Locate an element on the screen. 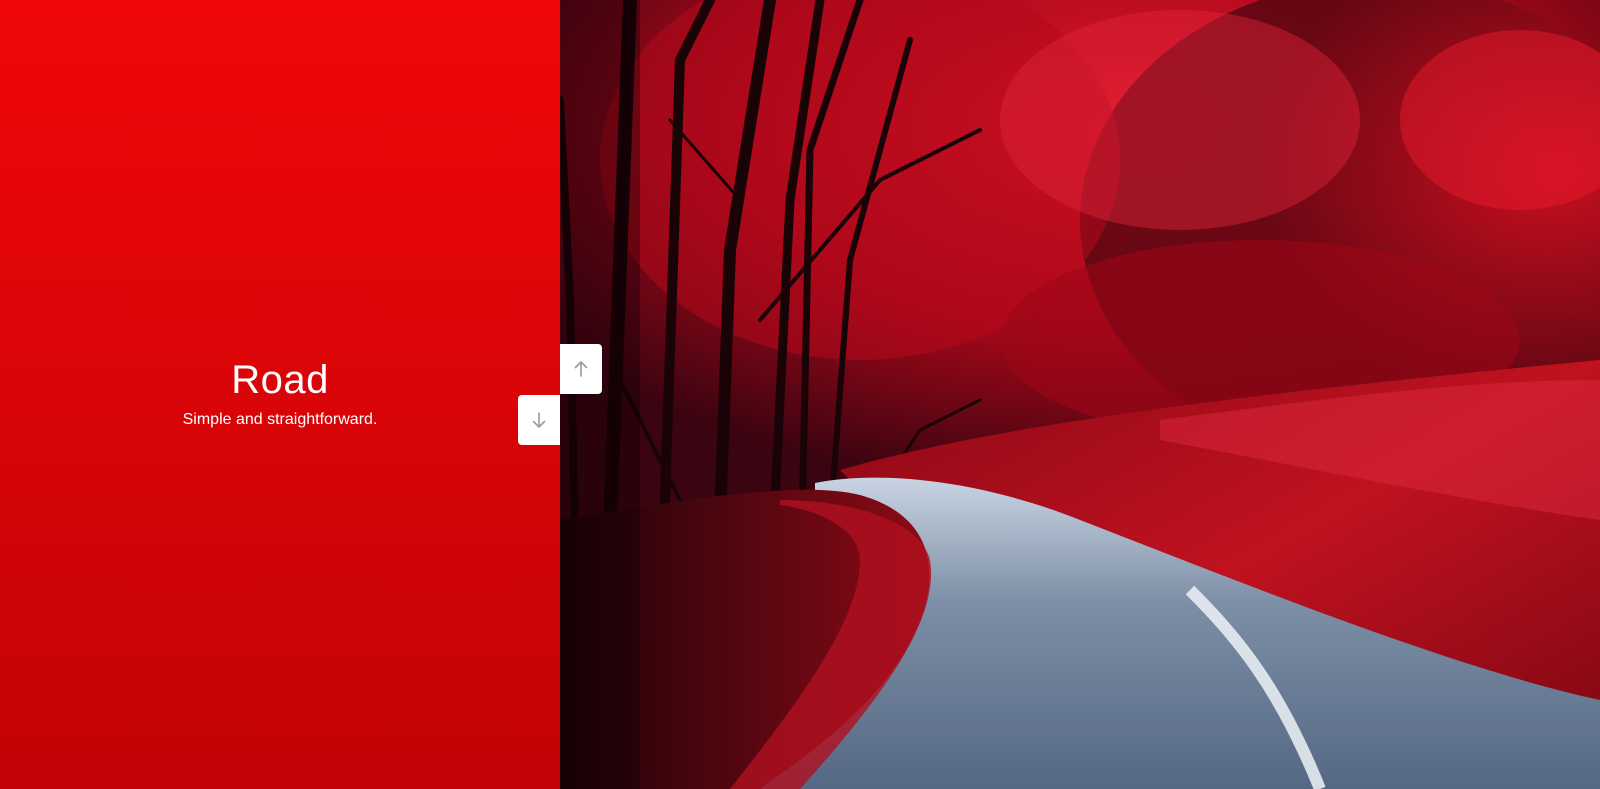  arrow-up-icon is located at coordinates (581, 369).